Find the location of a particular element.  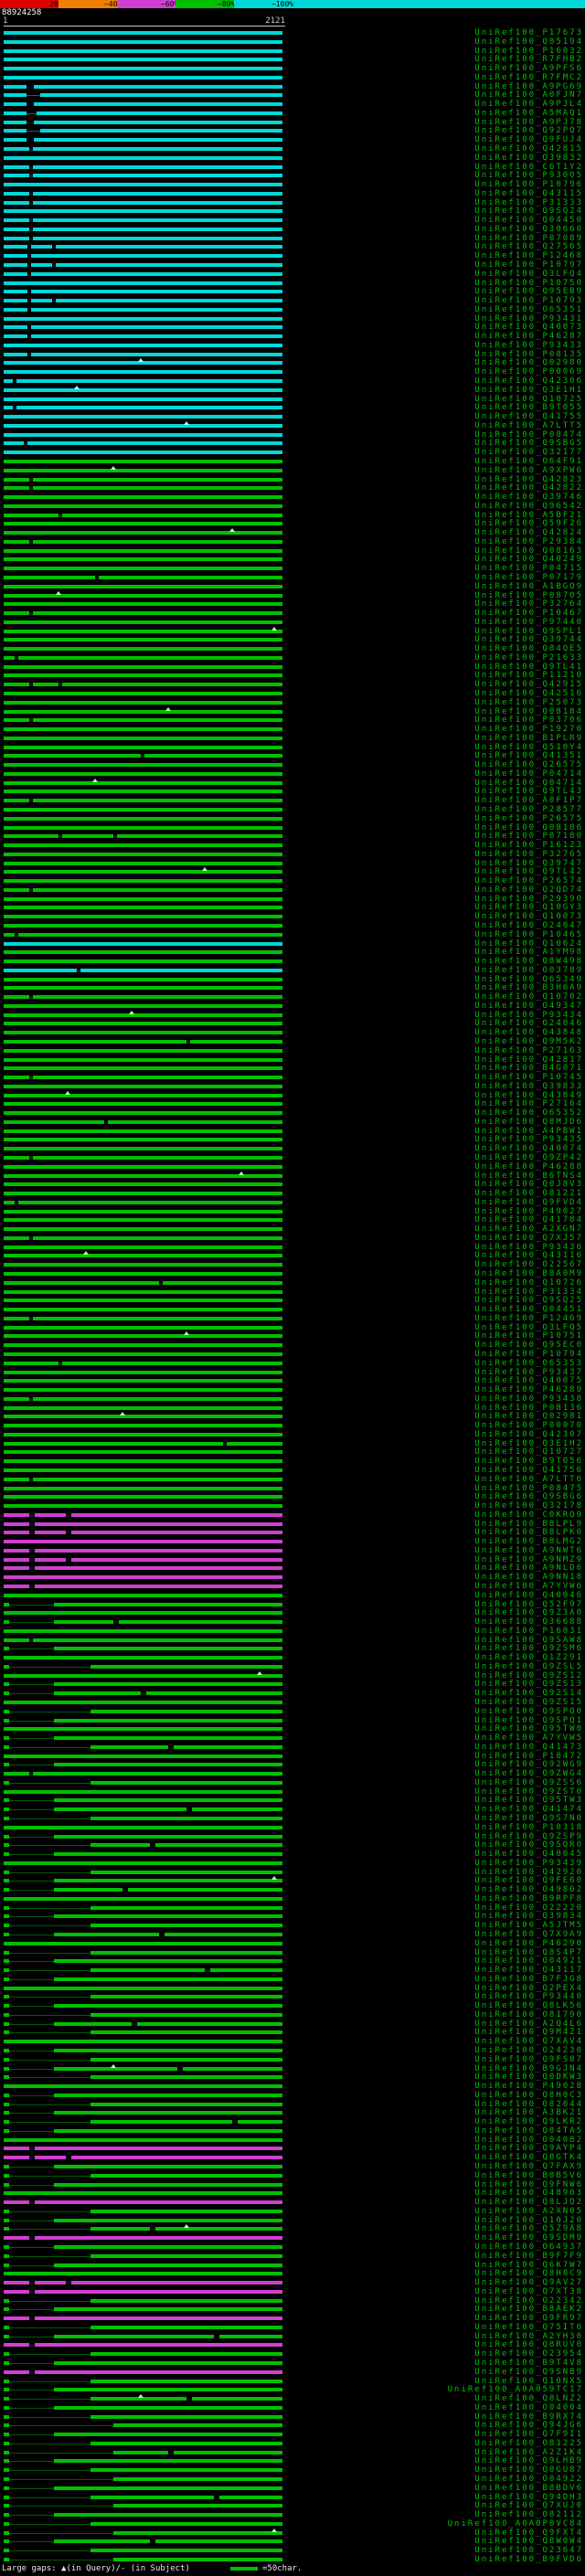

hit-label: UniRef100_A9NLD6 is located at coordinates (529, 1568).